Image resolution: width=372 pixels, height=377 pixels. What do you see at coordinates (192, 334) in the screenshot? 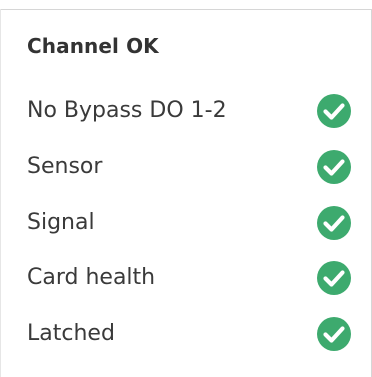
I see `status-row-latched: Latched` at bounding box center [192, 334].